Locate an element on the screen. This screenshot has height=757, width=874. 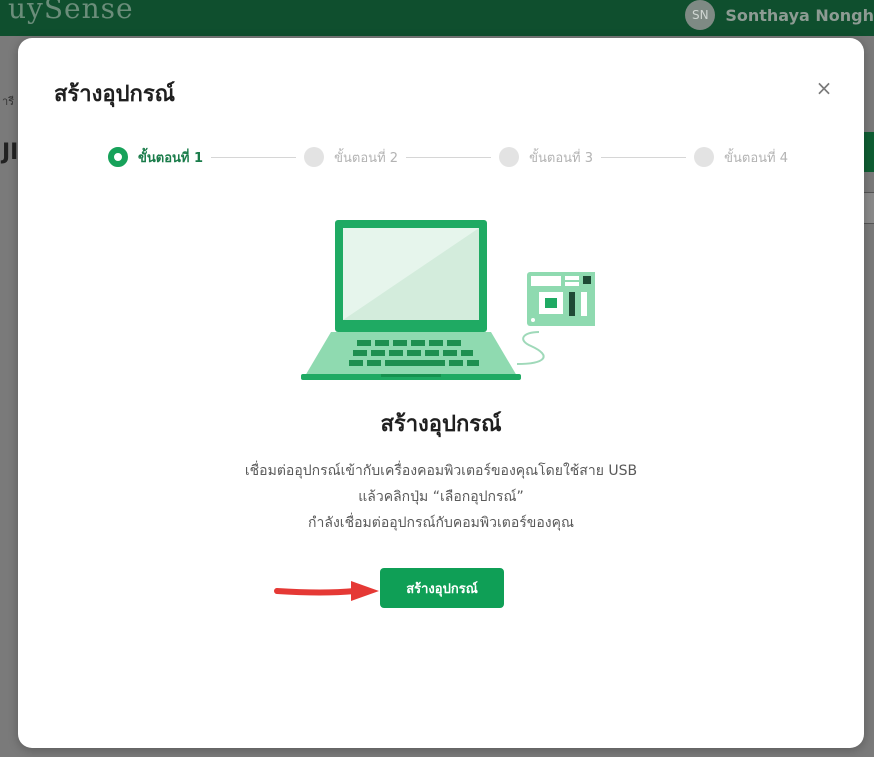
step-active-icon is located at coordinates (118, 157).